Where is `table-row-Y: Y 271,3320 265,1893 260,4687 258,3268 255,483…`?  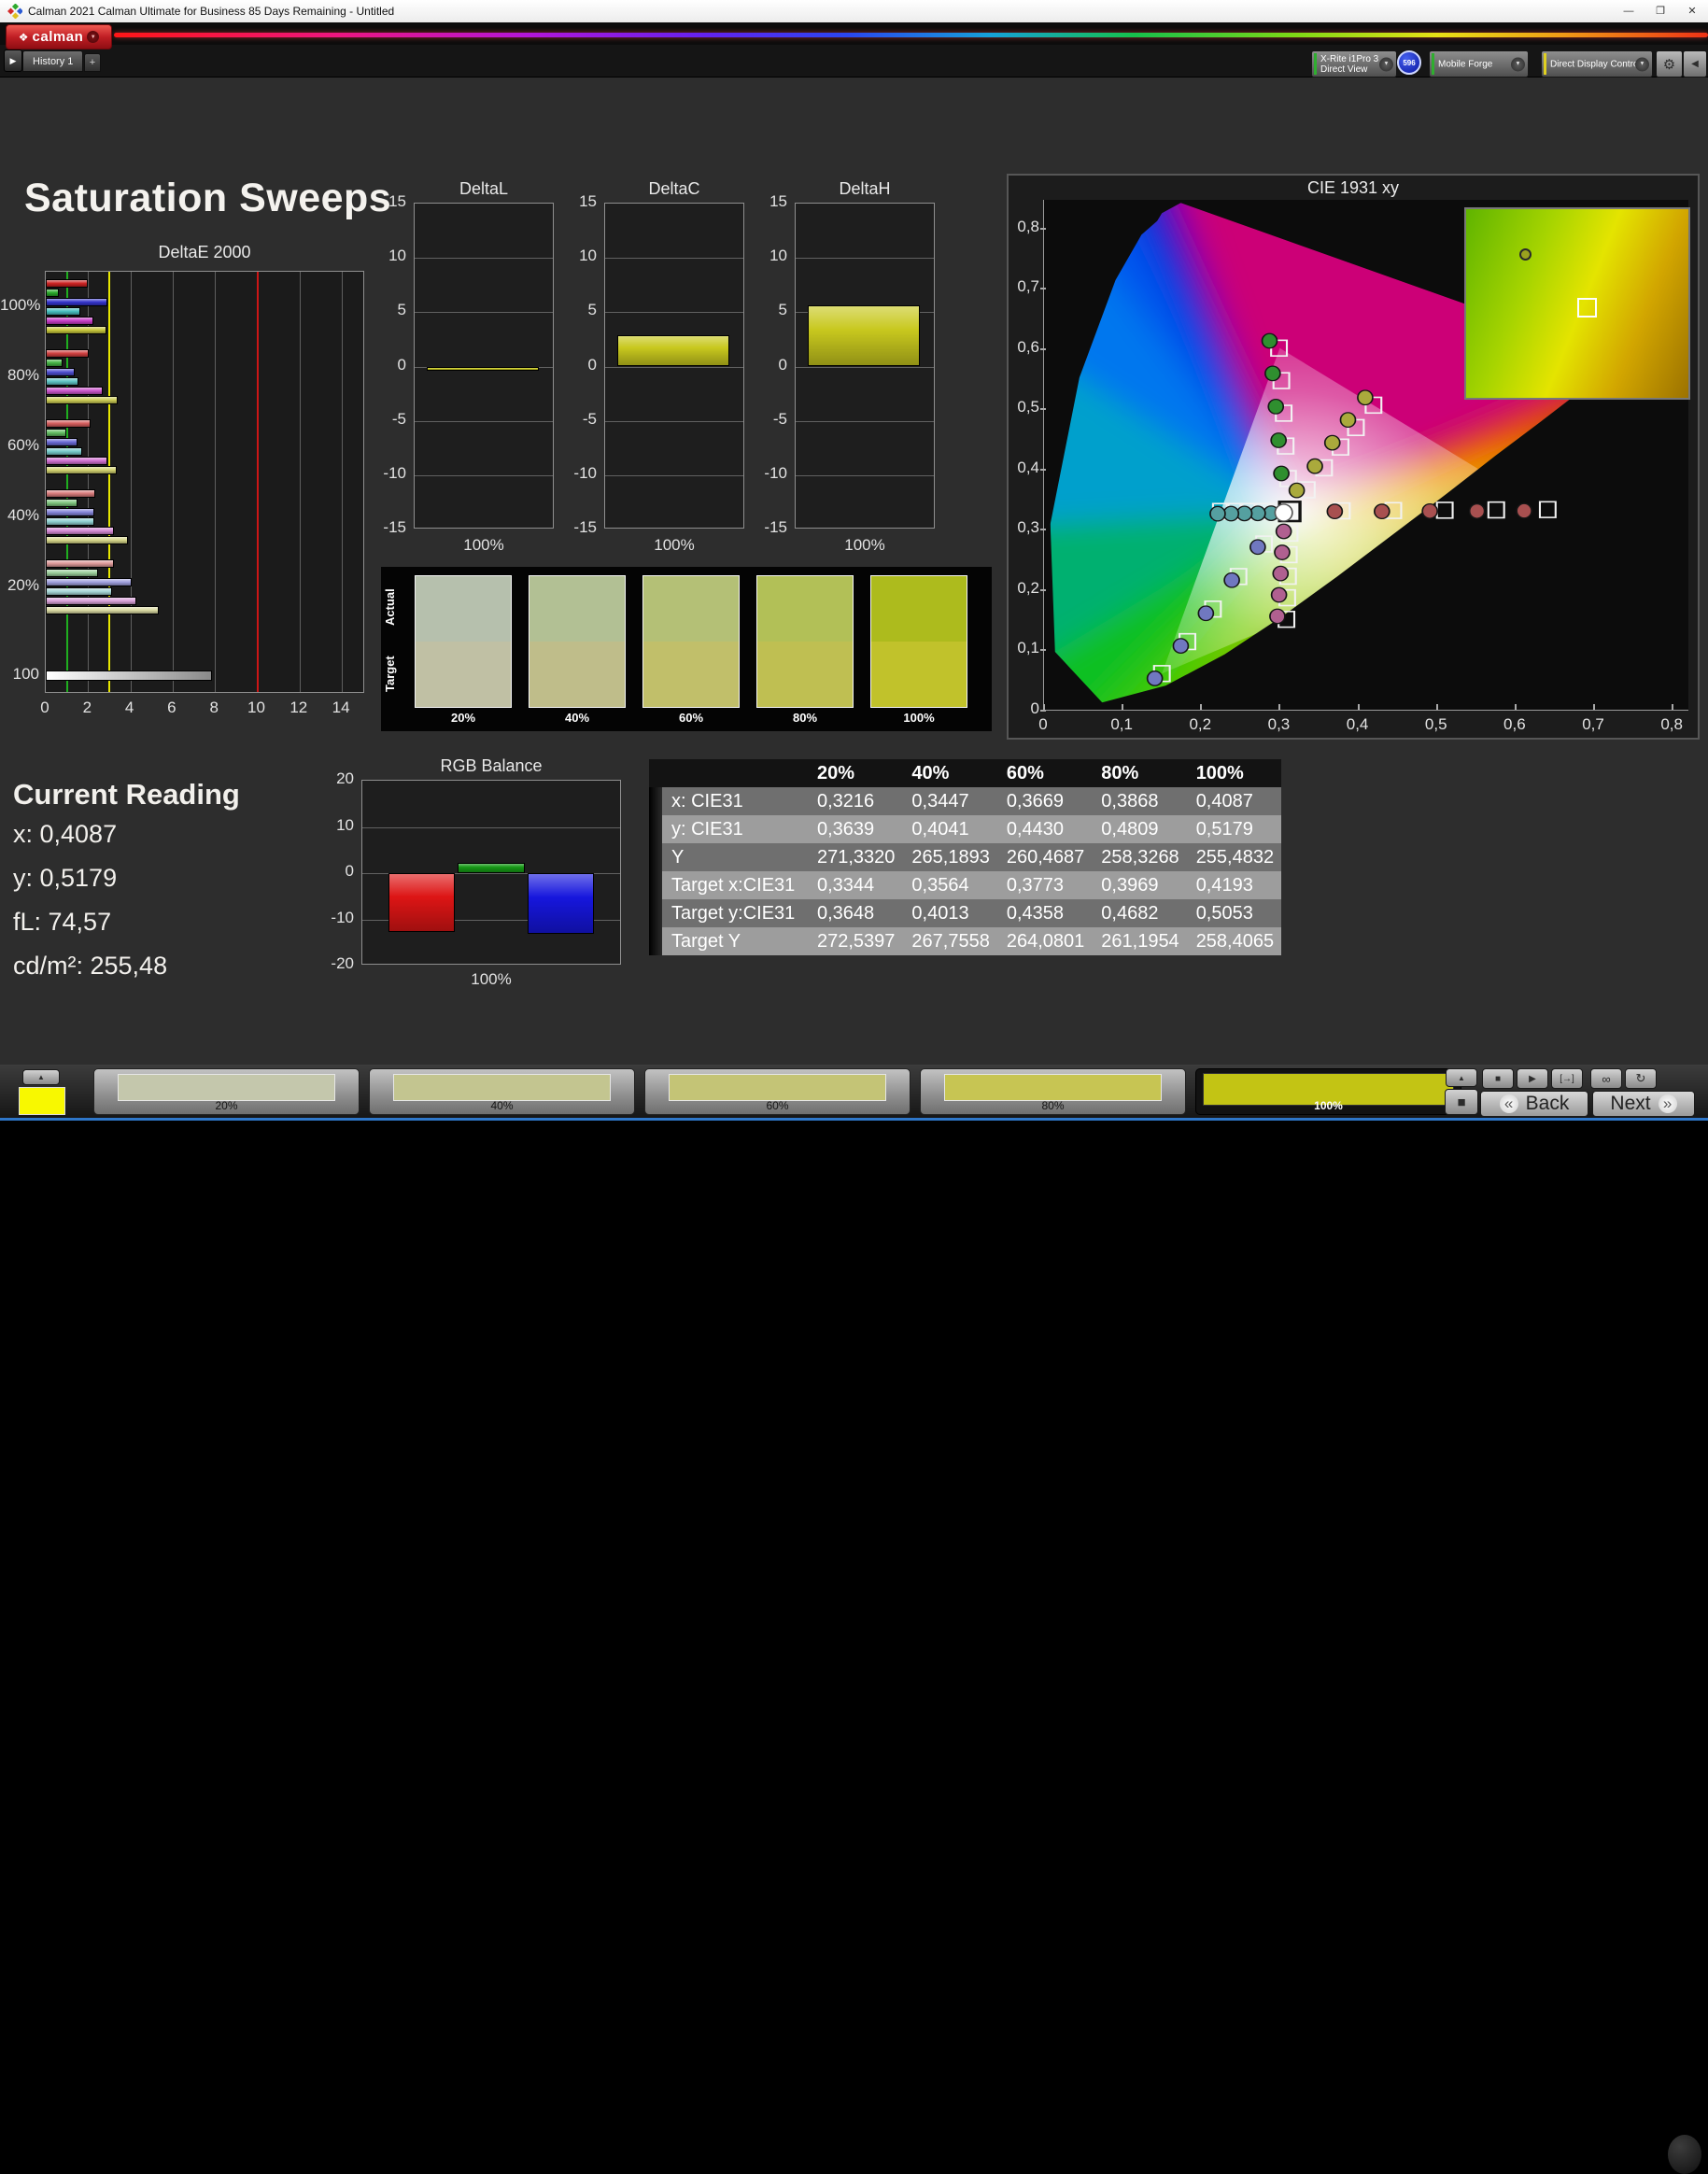
table-row-Y: Y 271,3320 265,1893 260,4687 258,3268 255,483… is located at coordinates (965, 857).